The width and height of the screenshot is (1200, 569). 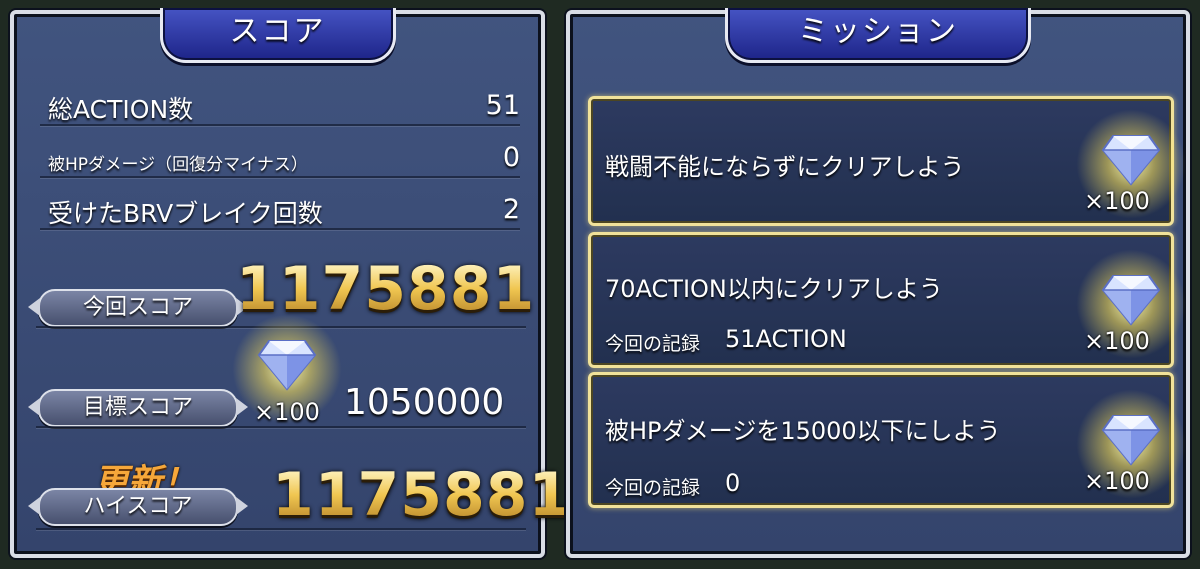 What do you see at coordinates (138, 408) in the screenshot?
I see `target-score-label: 目標スコア` at bounding box center [138, 408].